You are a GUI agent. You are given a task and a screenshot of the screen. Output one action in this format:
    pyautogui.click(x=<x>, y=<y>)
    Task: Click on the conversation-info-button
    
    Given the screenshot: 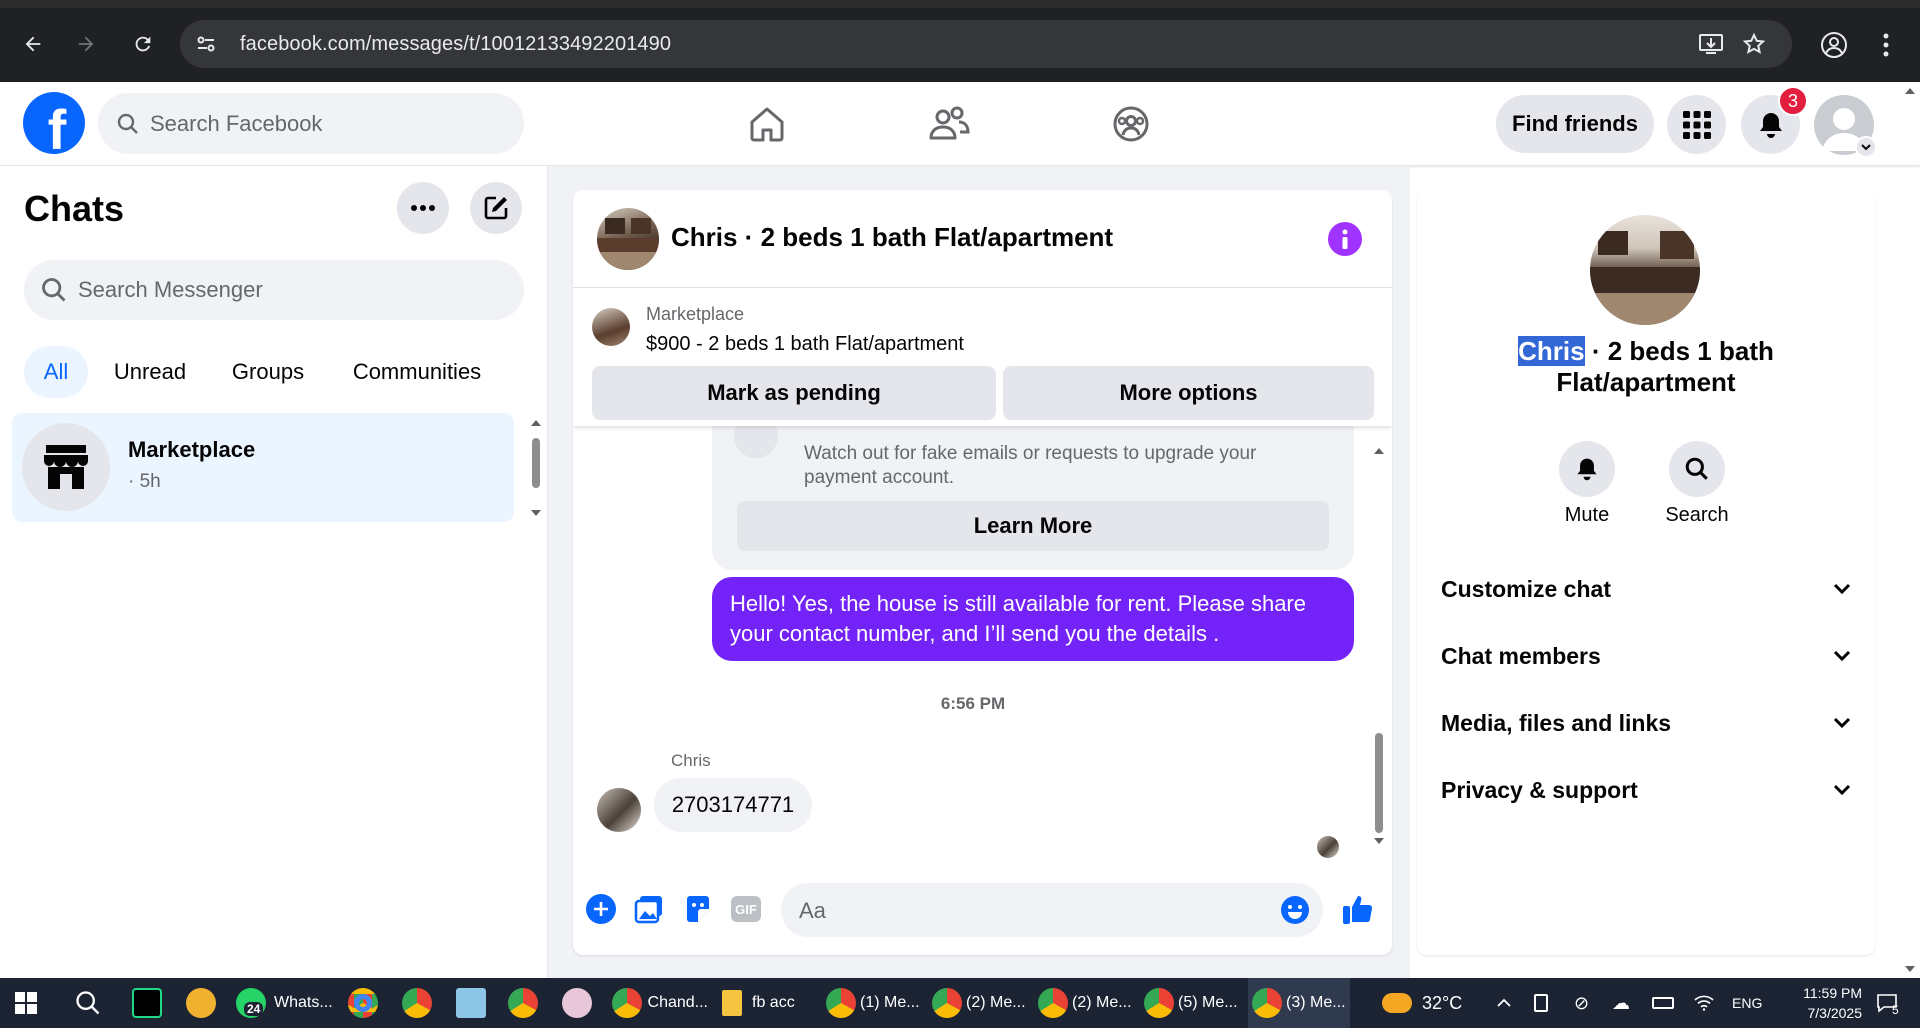 What is the action you would take?
    pyautogui.click(x=1345, y=239)
    